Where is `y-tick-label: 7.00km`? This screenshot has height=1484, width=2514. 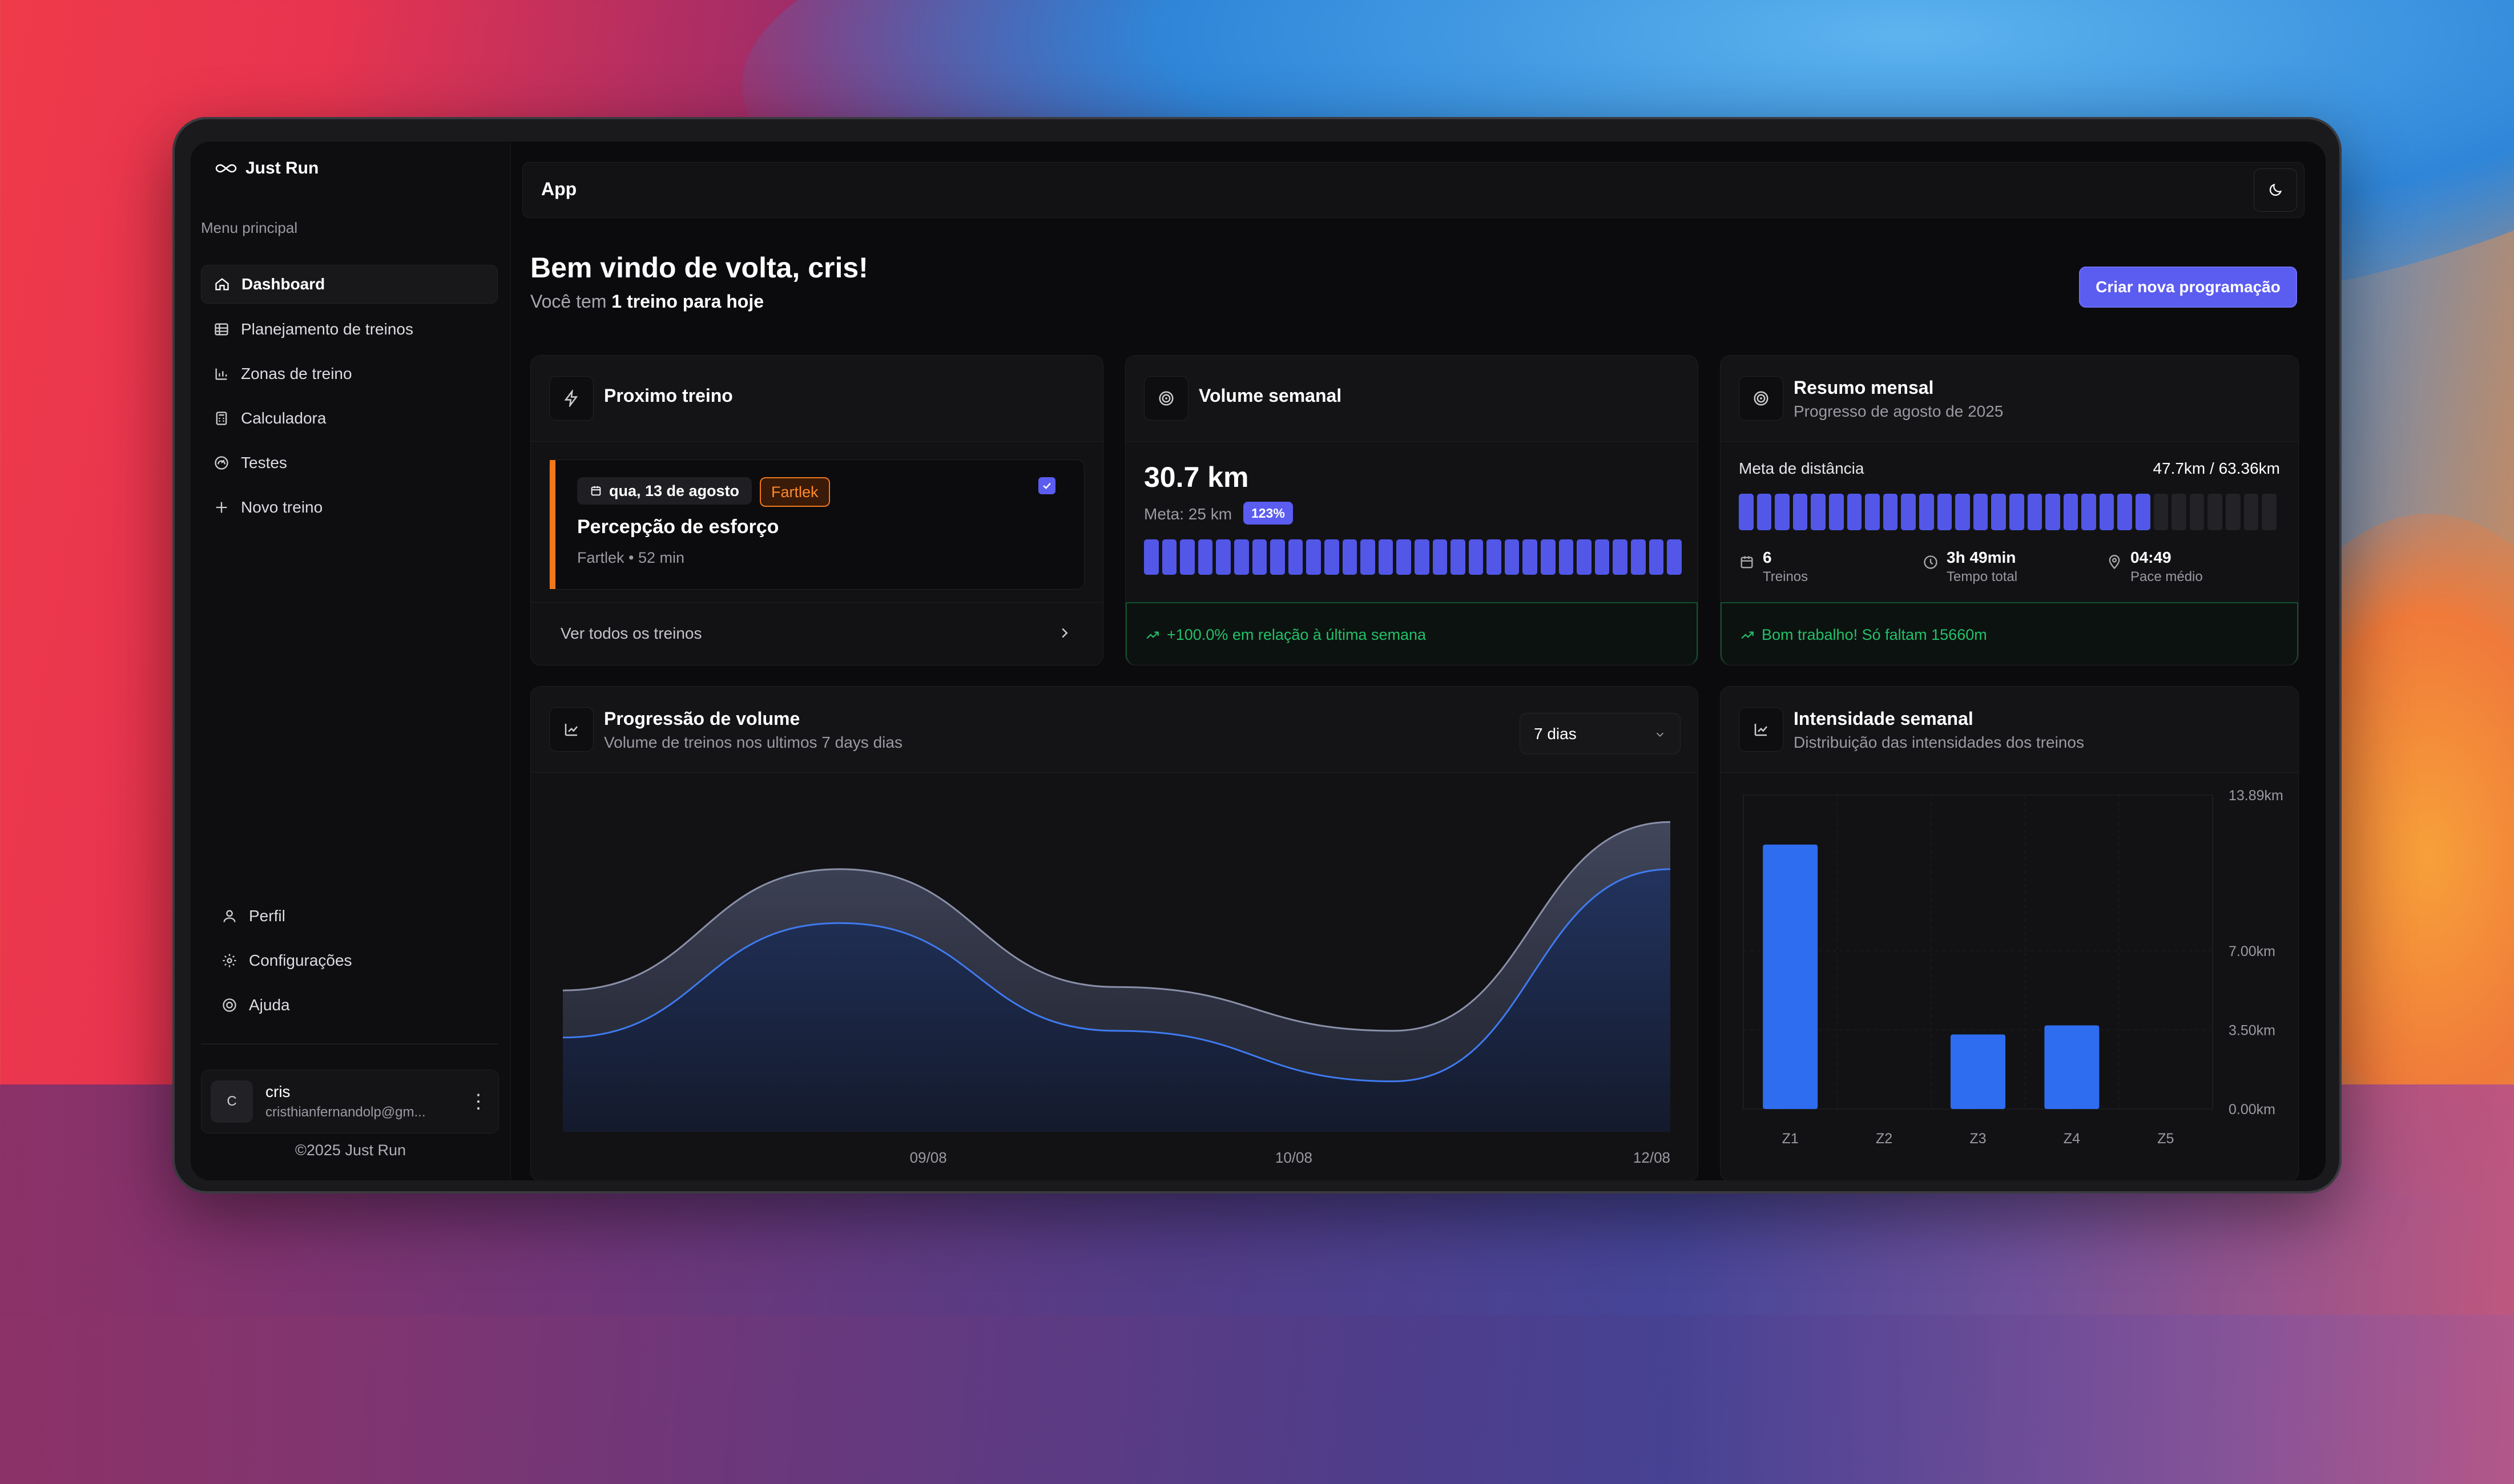
y-tick-label: 7.00km is located at coordinates (2252, 951).